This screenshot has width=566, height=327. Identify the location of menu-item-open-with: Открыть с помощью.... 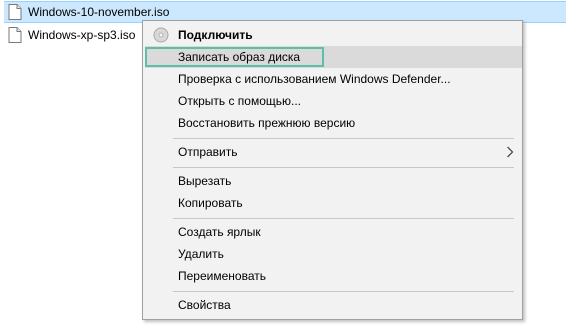
(333, 101).